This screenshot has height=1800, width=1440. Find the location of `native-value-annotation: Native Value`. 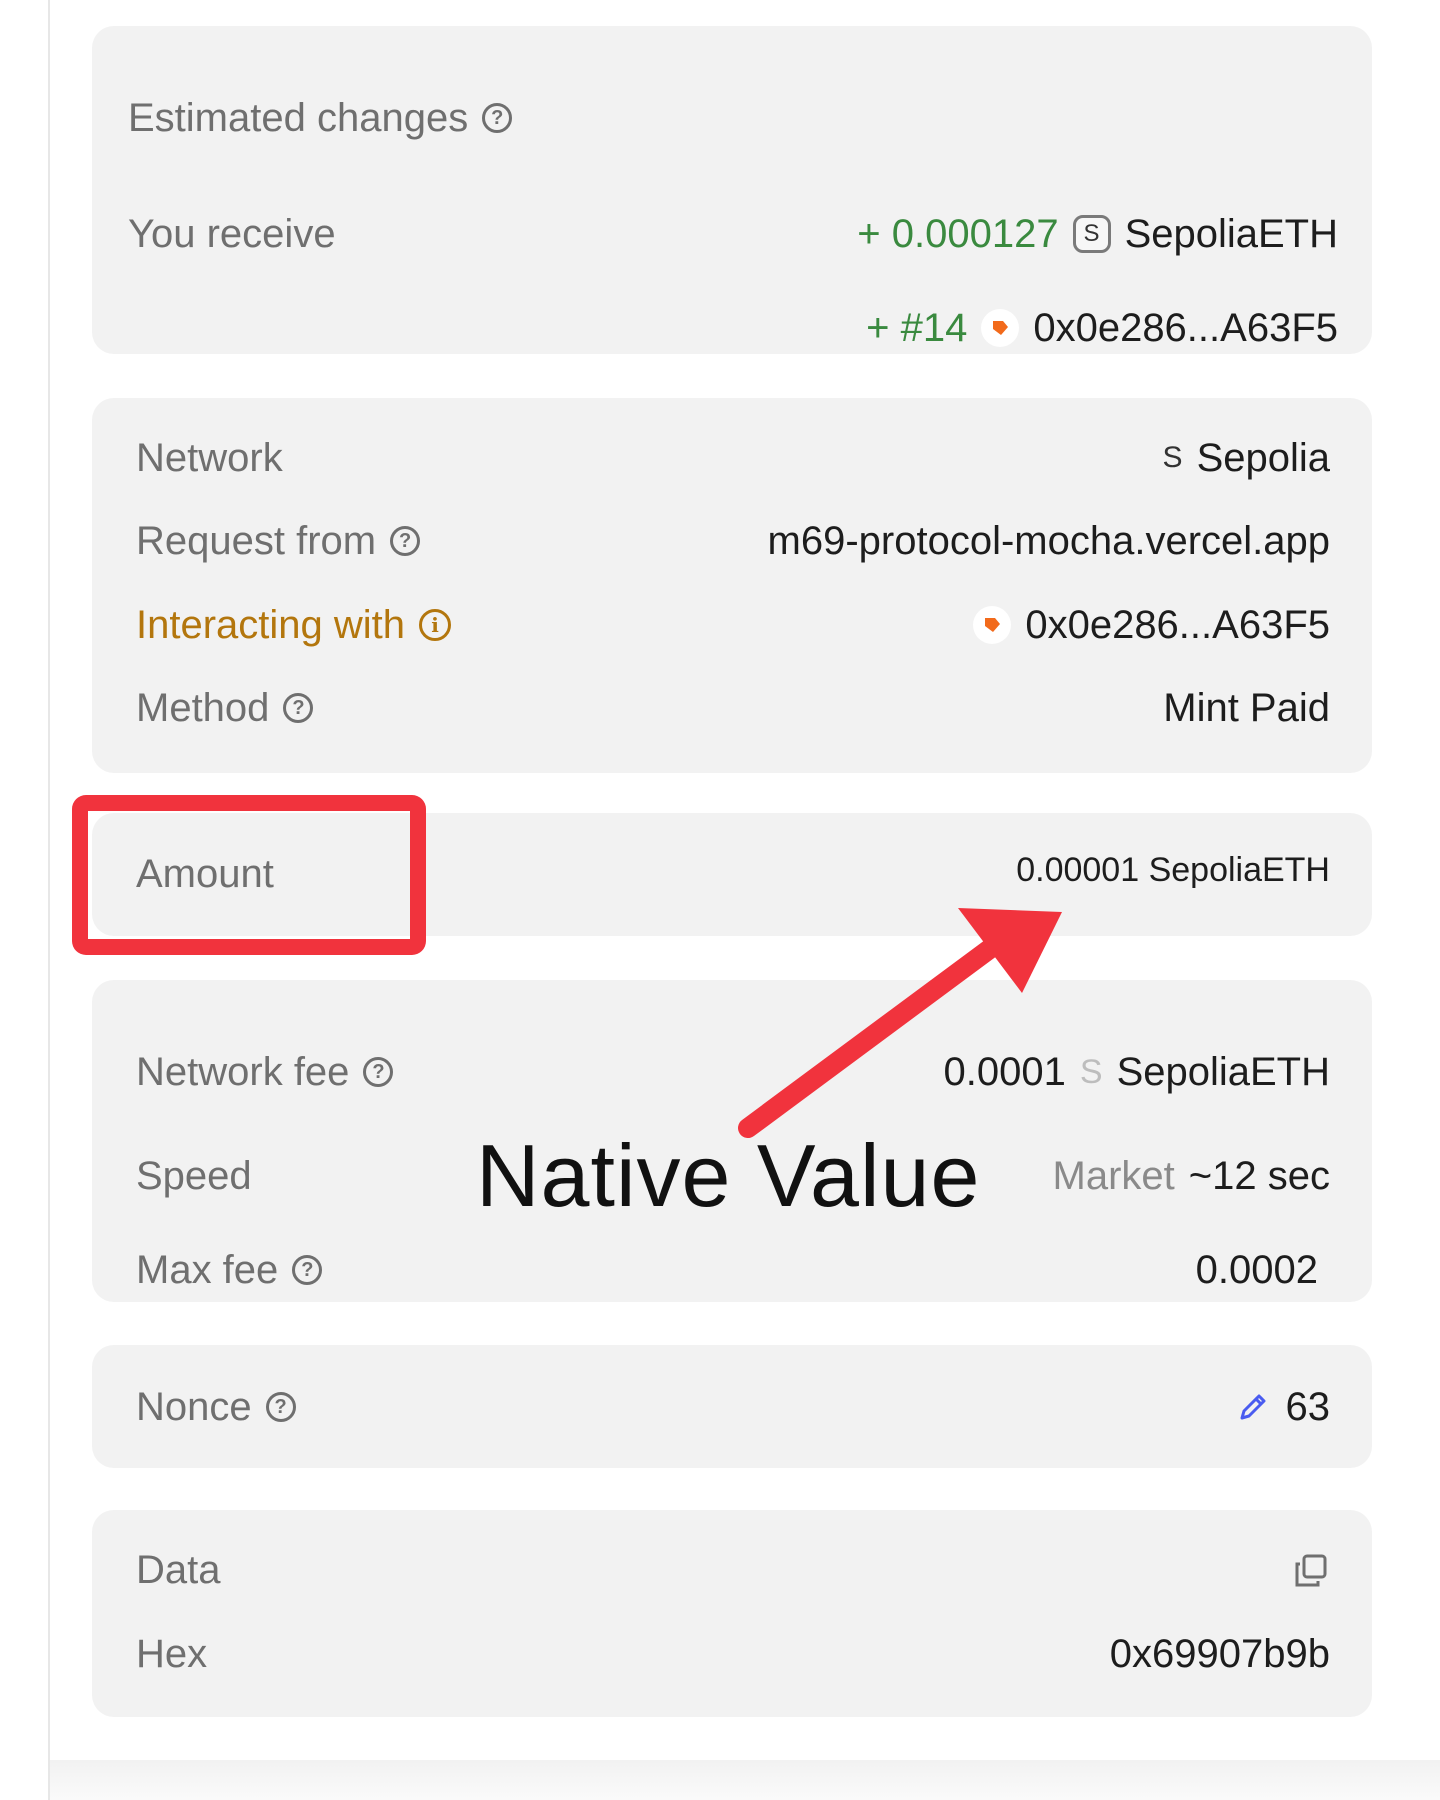

native-value-annotation: Native Value is located at coordinates (728, 1175).